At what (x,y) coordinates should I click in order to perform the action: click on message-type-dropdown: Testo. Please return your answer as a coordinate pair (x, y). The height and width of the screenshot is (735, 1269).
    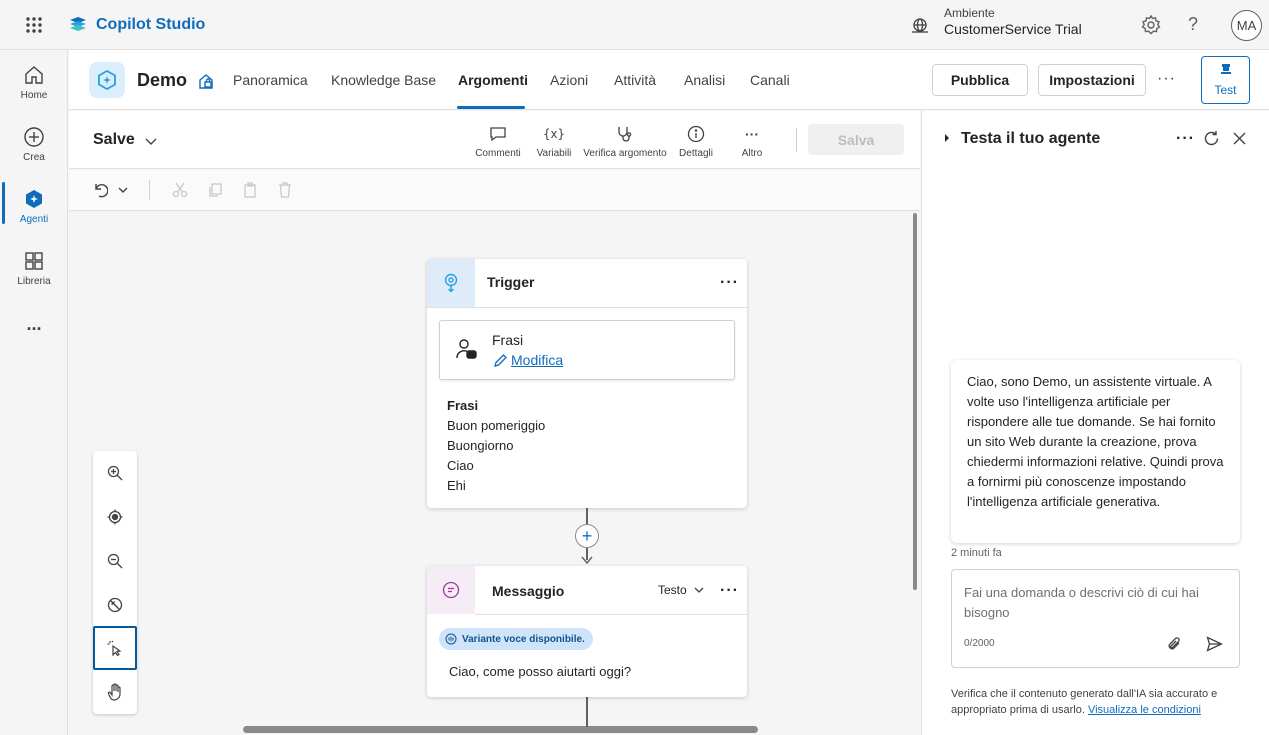
    Looking at the image, I should click on (681, 590).